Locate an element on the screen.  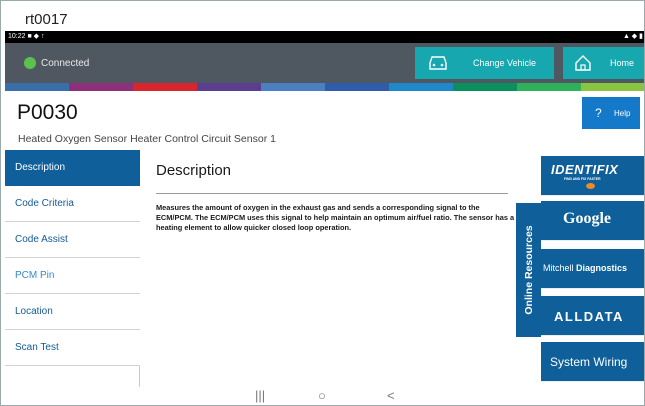
identifix-tagline: FIND AND FIX FASTER is located at coordinates (582, 179).